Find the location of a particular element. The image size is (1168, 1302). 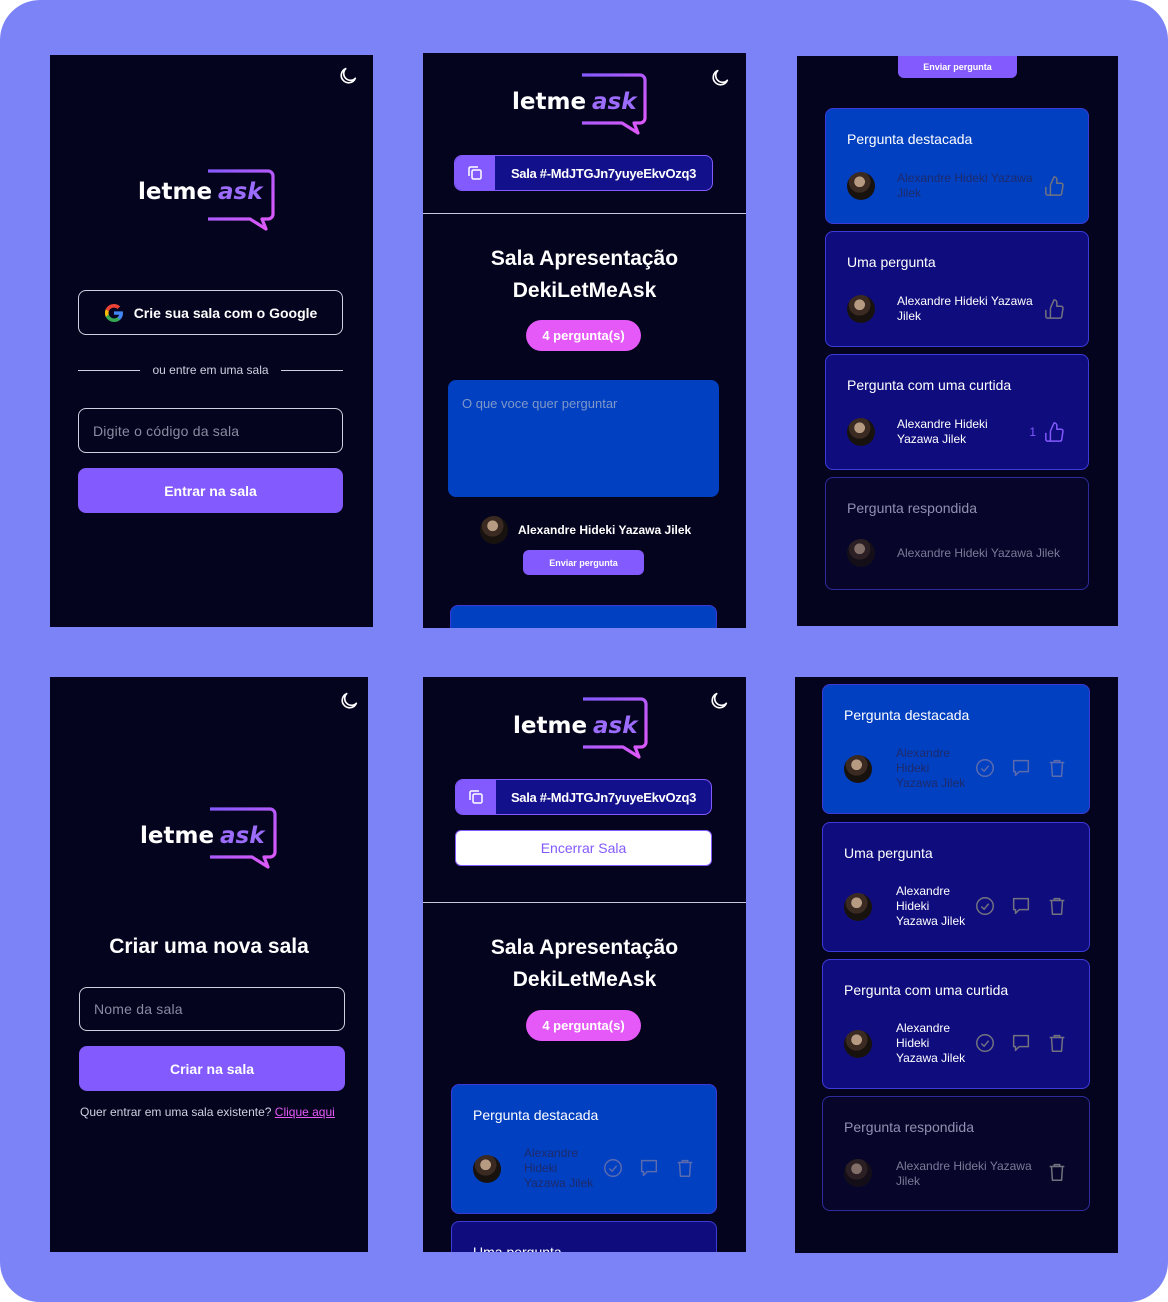

enter-room-button: Entrar na sala is located at coordinates (210, 490).